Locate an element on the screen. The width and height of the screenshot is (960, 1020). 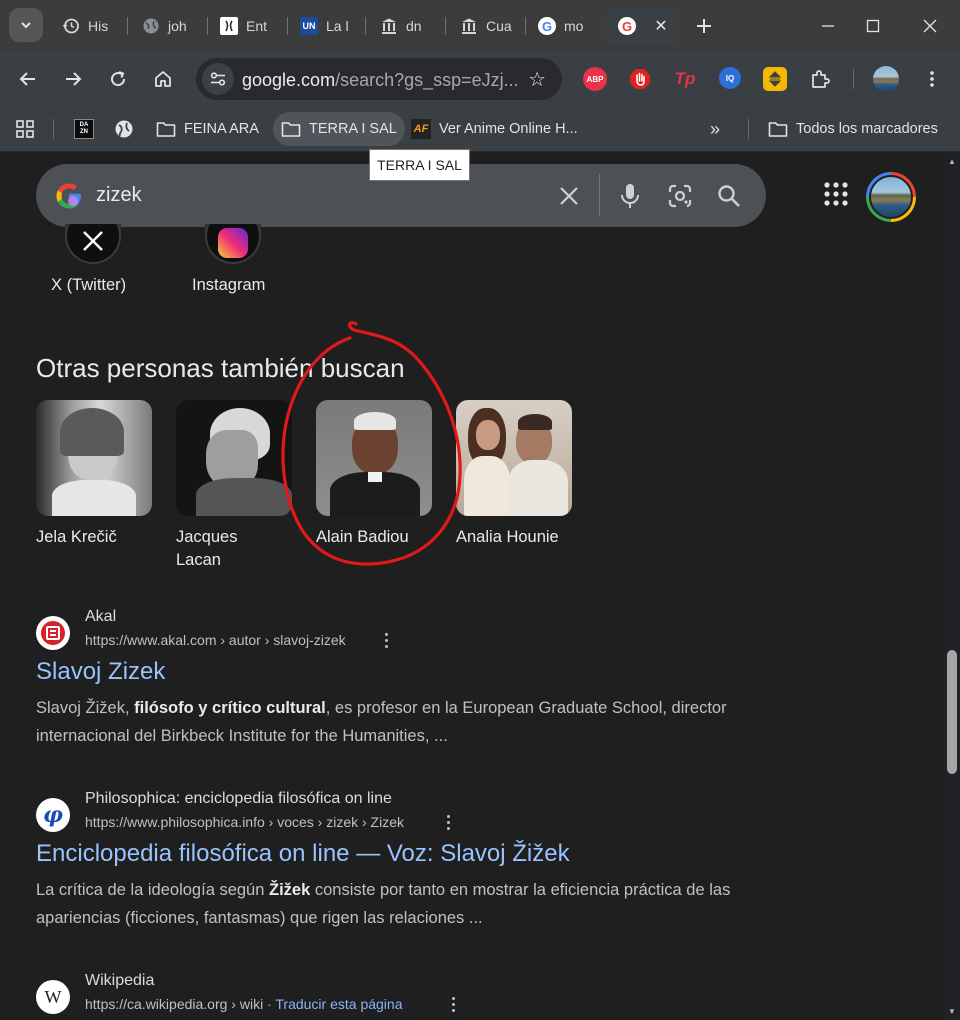
un-icon: UN is located at coordinates (309, 26).